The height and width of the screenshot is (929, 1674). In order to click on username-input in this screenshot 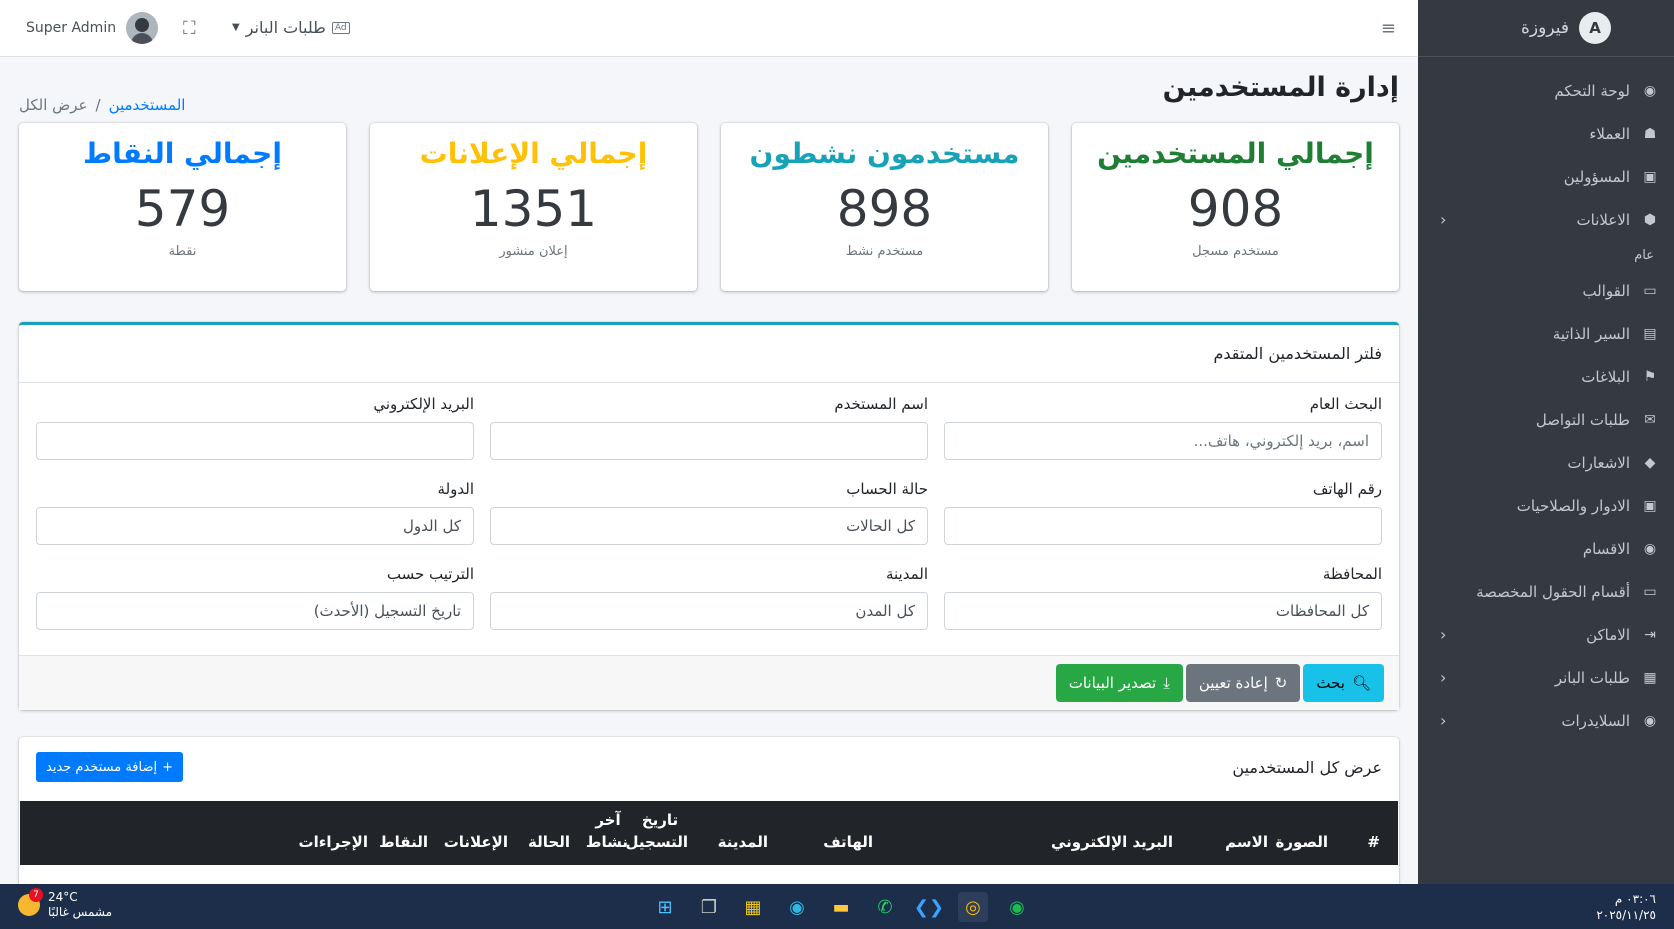, I will do `click(709, 441)`.